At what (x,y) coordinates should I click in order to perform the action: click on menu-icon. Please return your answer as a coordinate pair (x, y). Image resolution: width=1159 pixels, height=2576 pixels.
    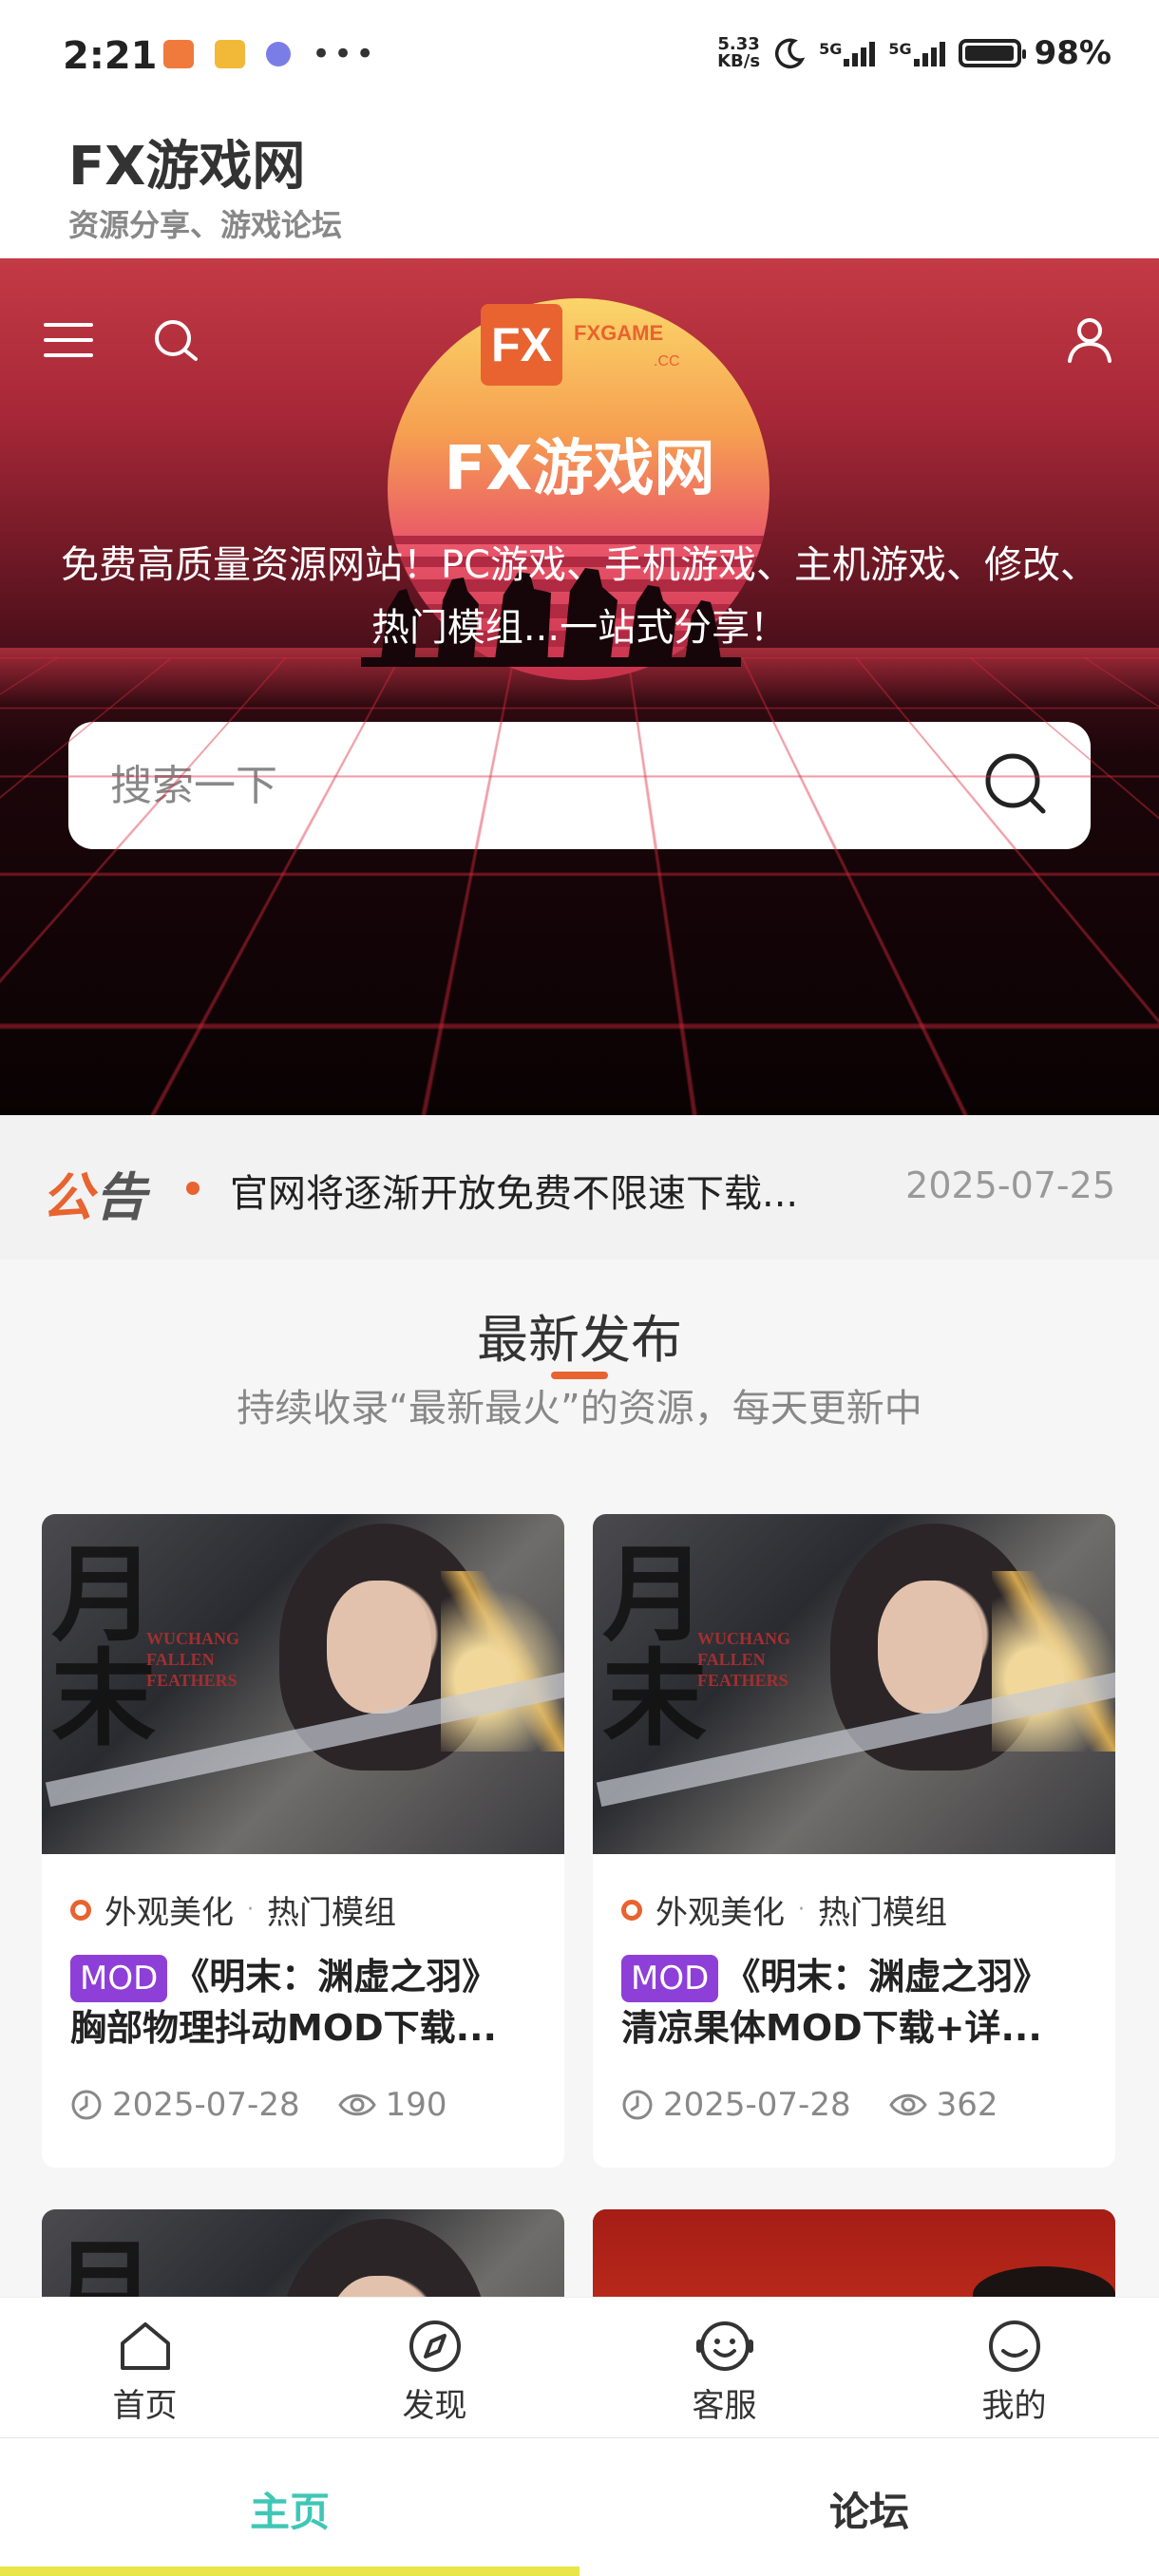
    Looking at the image, I should click on (68, 342).